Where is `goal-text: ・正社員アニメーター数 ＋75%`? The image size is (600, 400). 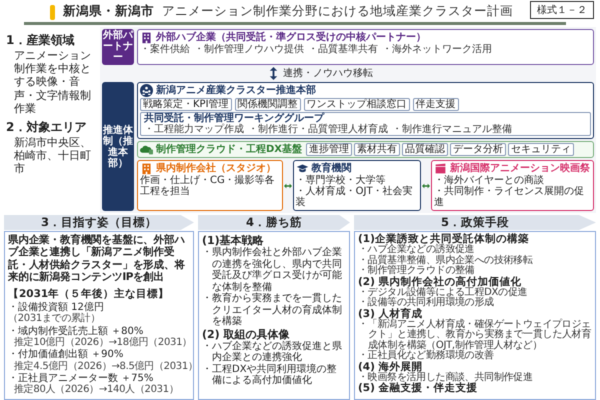
goal-text: ・正社員アニメーター数 ＋75% is located at coordinates (81, 378).